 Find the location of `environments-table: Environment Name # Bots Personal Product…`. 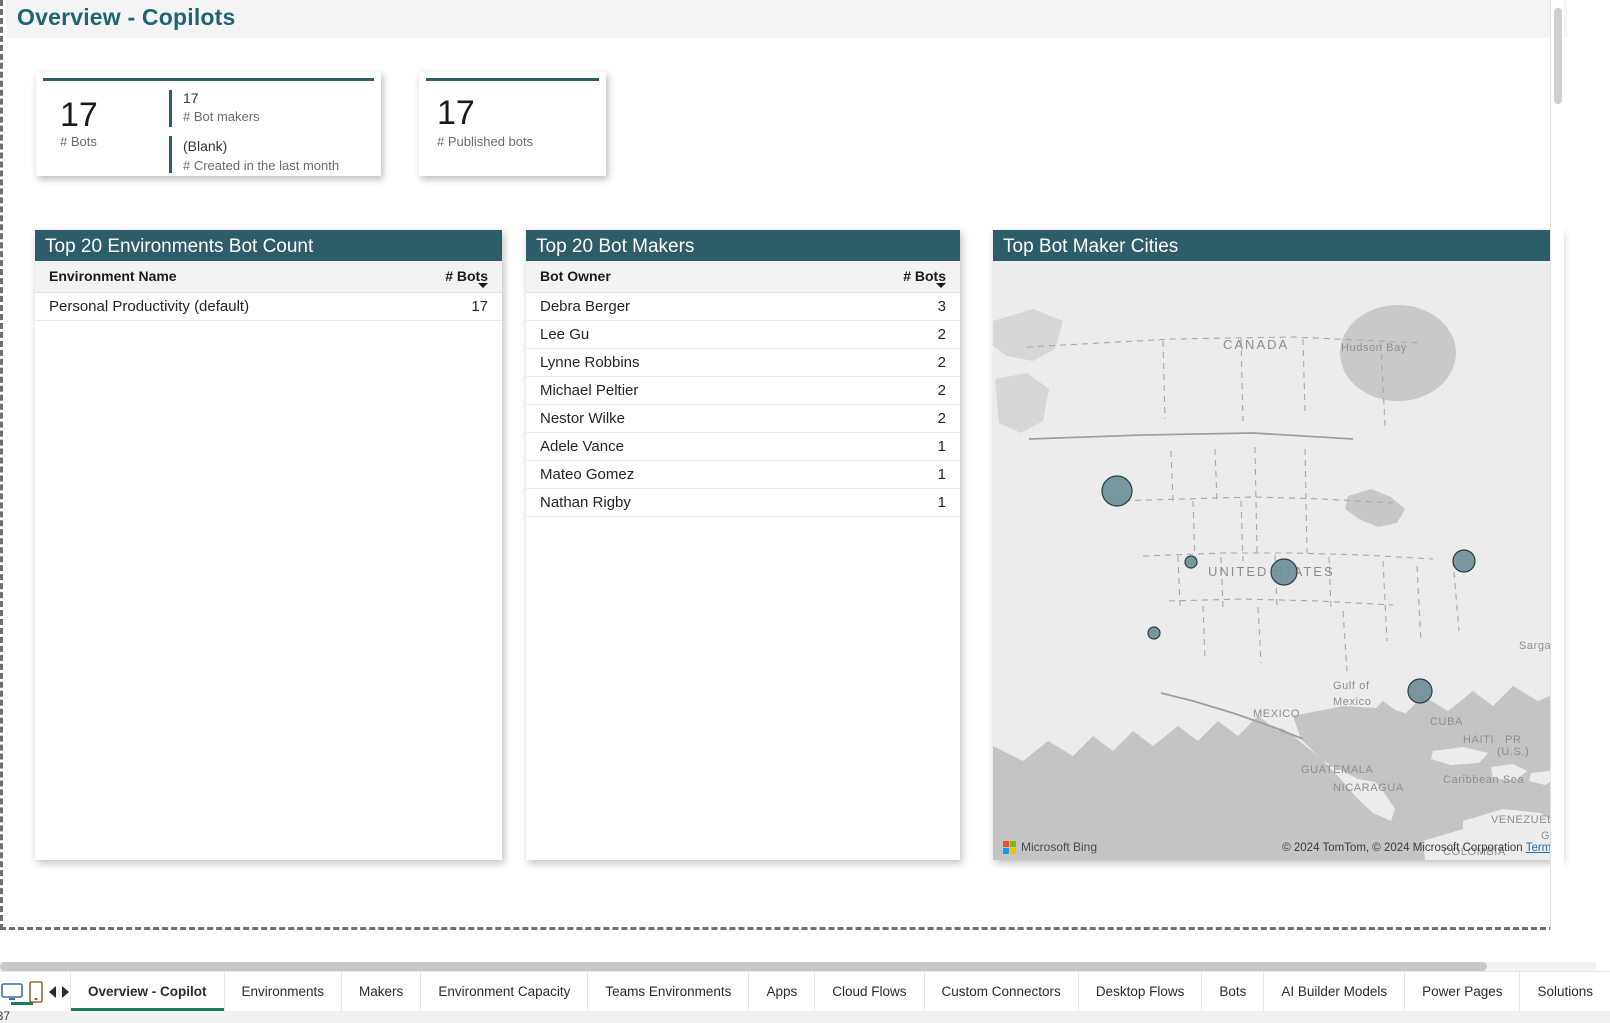

environments-table: Environment Name # Bots Personal Product… is located at coordinates (268, 291).